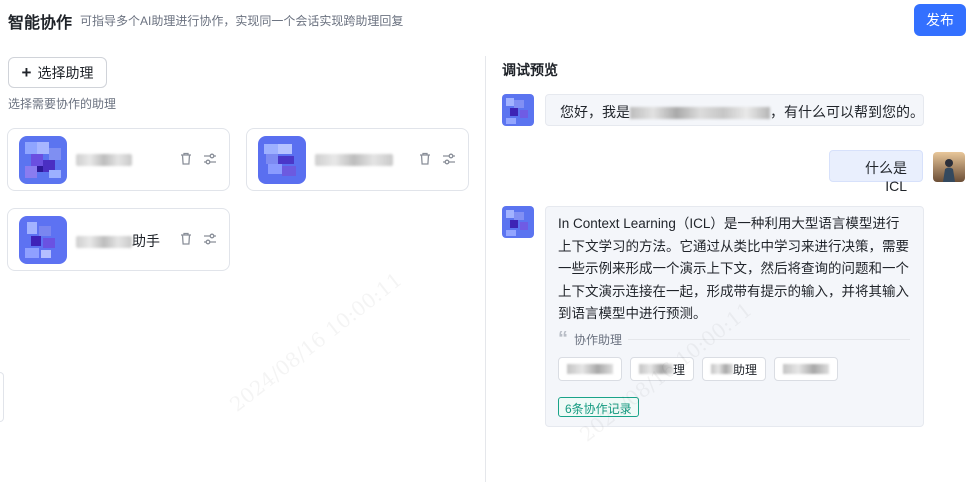 The height and width of the screenshot is (482, 978). What do you see at coordinates (940, 20) in the screenshot?
I see `publish-button: 发布` at bounding box center [940, 20].